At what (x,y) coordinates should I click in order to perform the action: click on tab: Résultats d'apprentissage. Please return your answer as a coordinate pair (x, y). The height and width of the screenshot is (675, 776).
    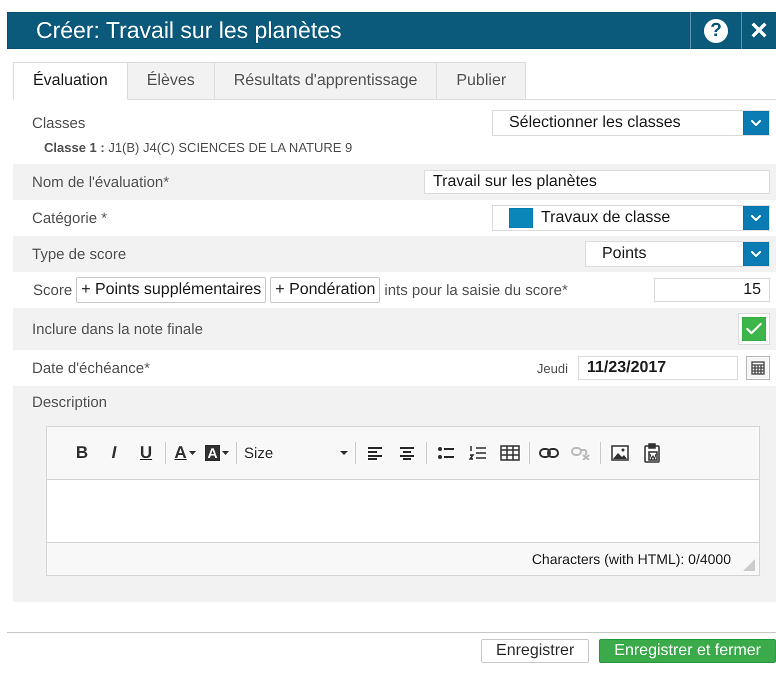
    Looking at the image, I should click on (326, 81).